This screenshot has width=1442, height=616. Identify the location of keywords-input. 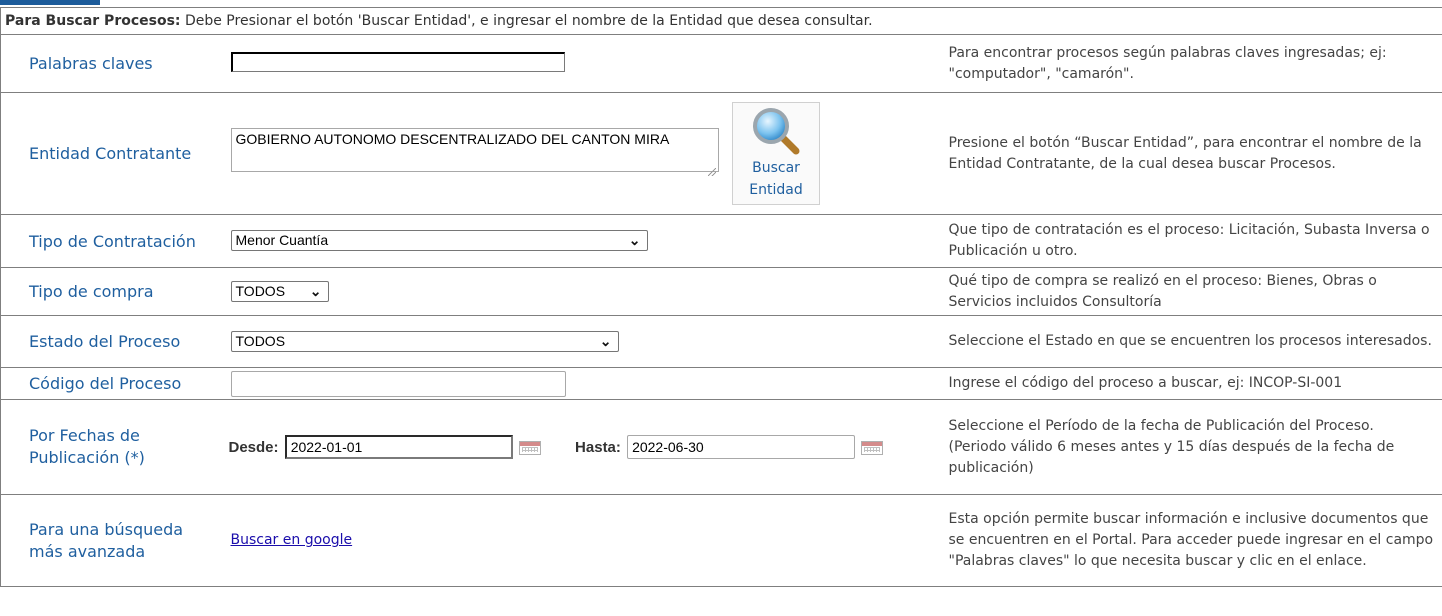
(397, 62).